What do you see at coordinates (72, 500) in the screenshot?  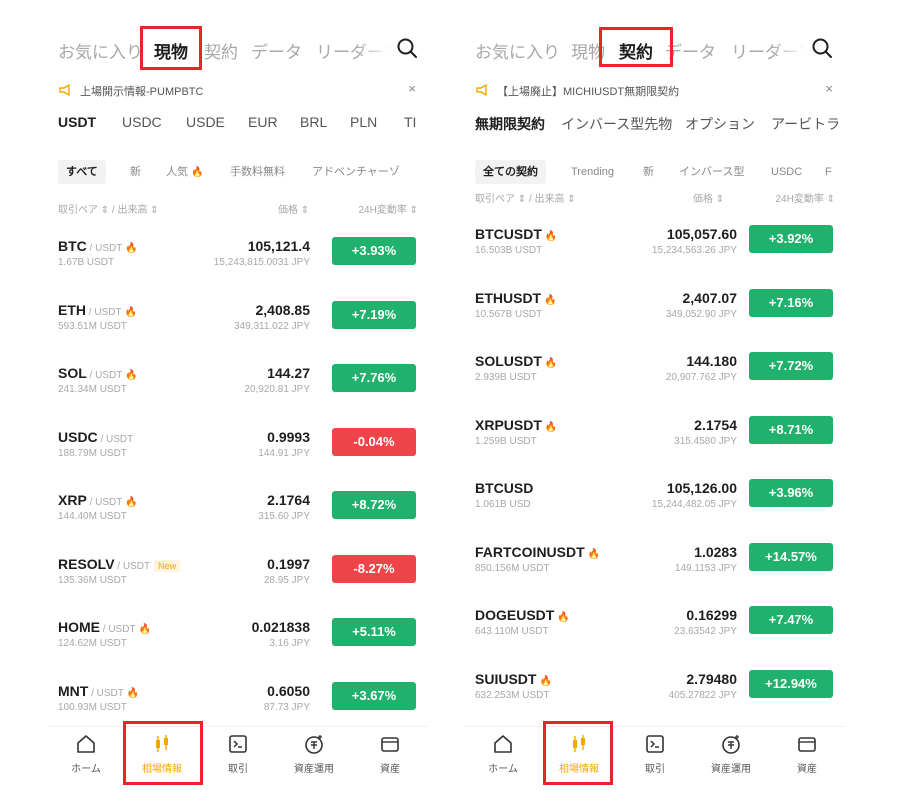 I see `pair-symbol-text: XRP` at bounding box center [72, 500].